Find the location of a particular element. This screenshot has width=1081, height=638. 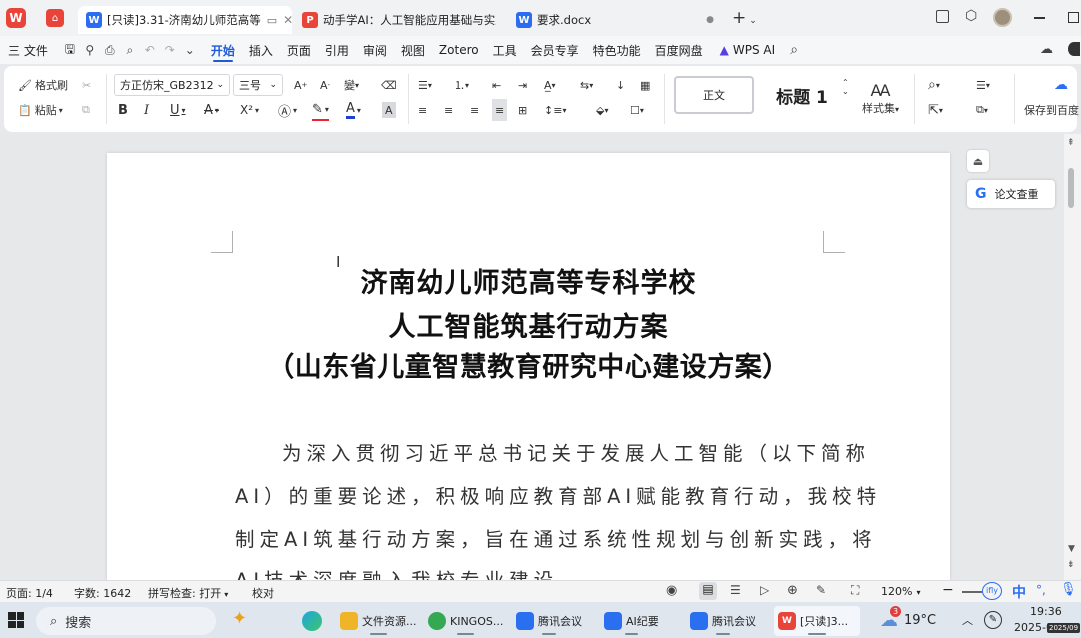

undo-icon: ↶ is located at coordinates (150, 50).